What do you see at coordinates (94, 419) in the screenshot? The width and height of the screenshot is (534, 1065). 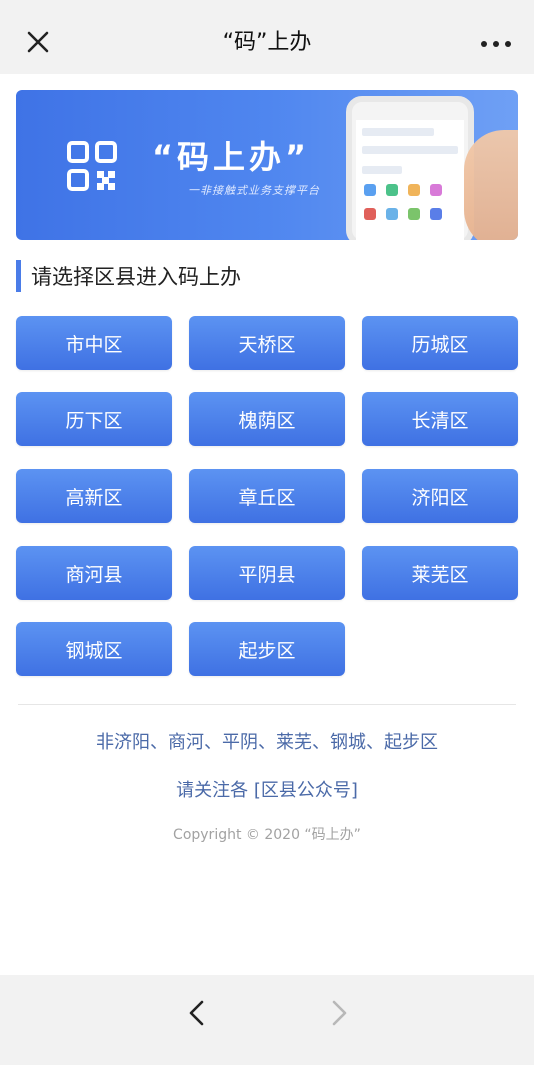 I see `district-button-lixia: 历下区` at bounding box center [94, 419].